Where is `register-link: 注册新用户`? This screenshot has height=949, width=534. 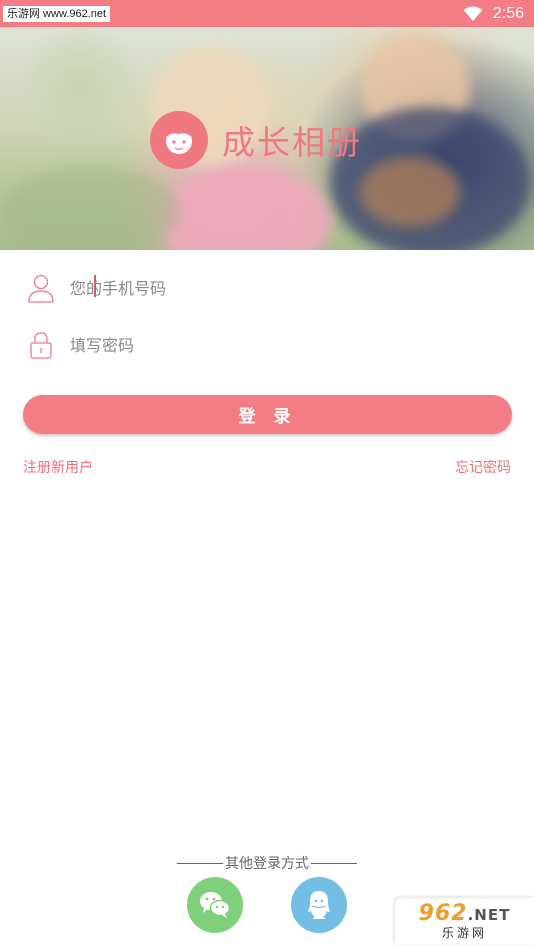 register-link: 注册新用户 is located at coordinates (58, 467).